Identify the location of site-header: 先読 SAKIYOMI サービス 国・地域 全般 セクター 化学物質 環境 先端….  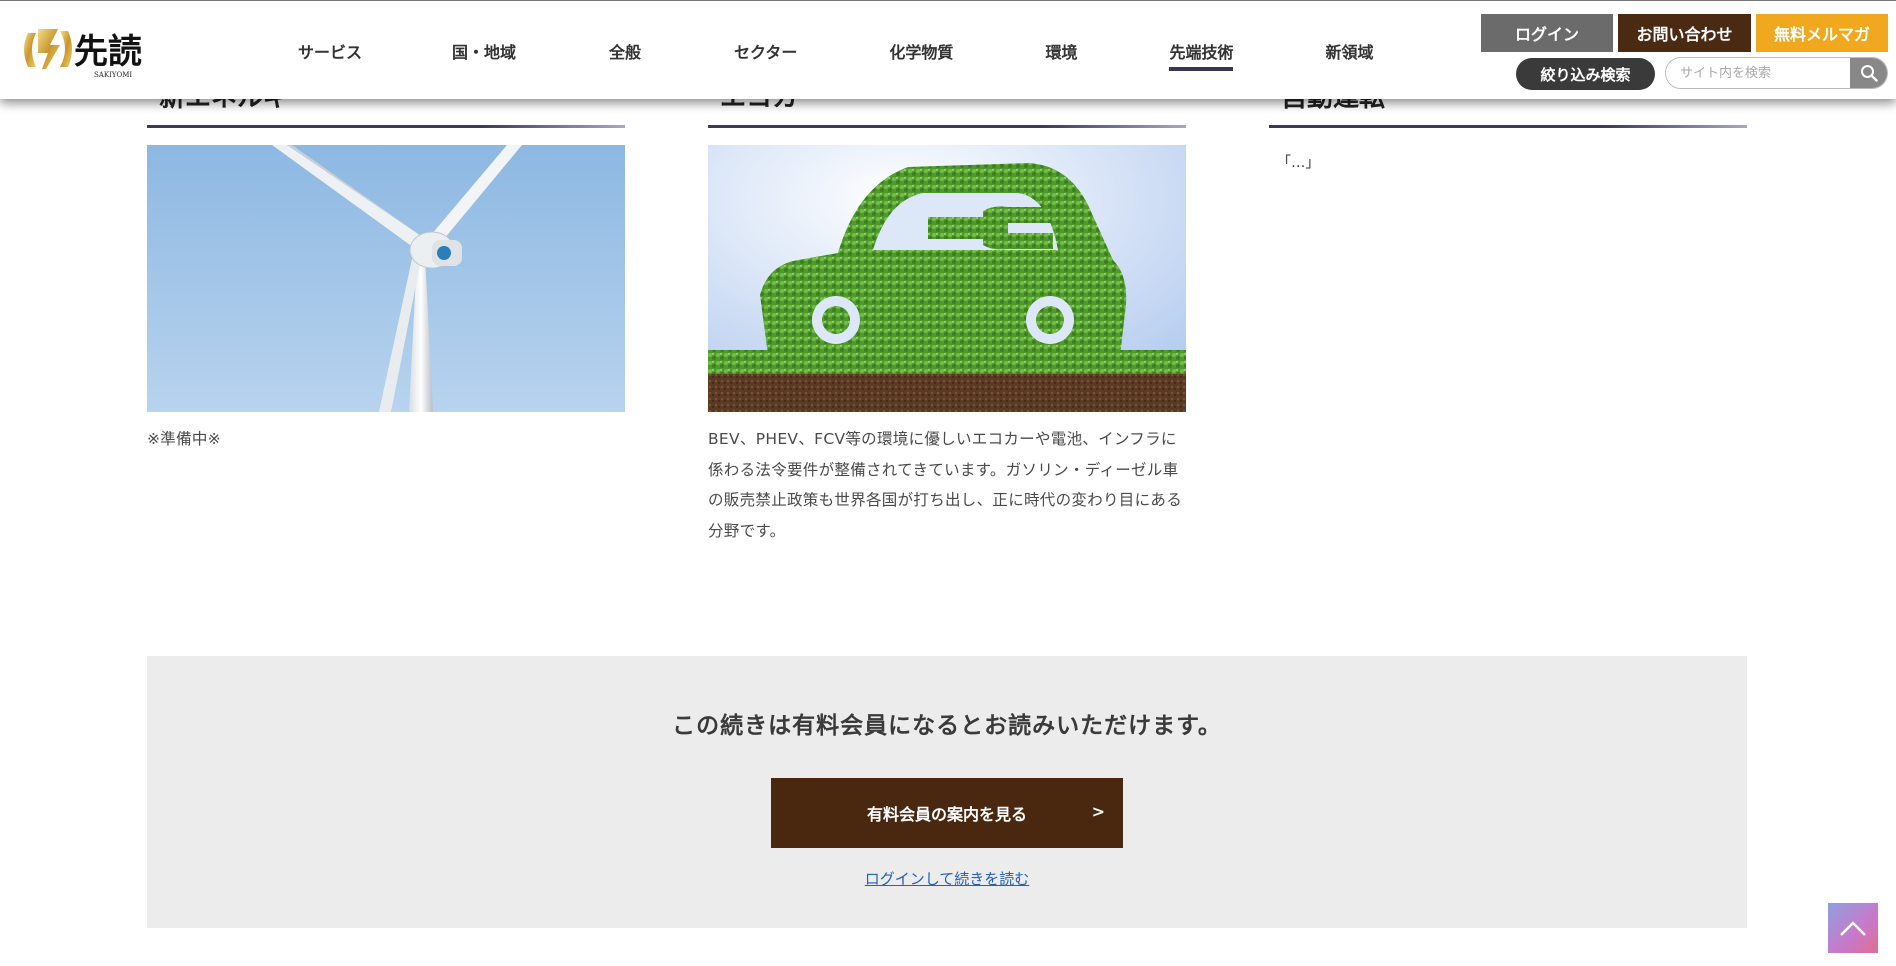
(948, 49).